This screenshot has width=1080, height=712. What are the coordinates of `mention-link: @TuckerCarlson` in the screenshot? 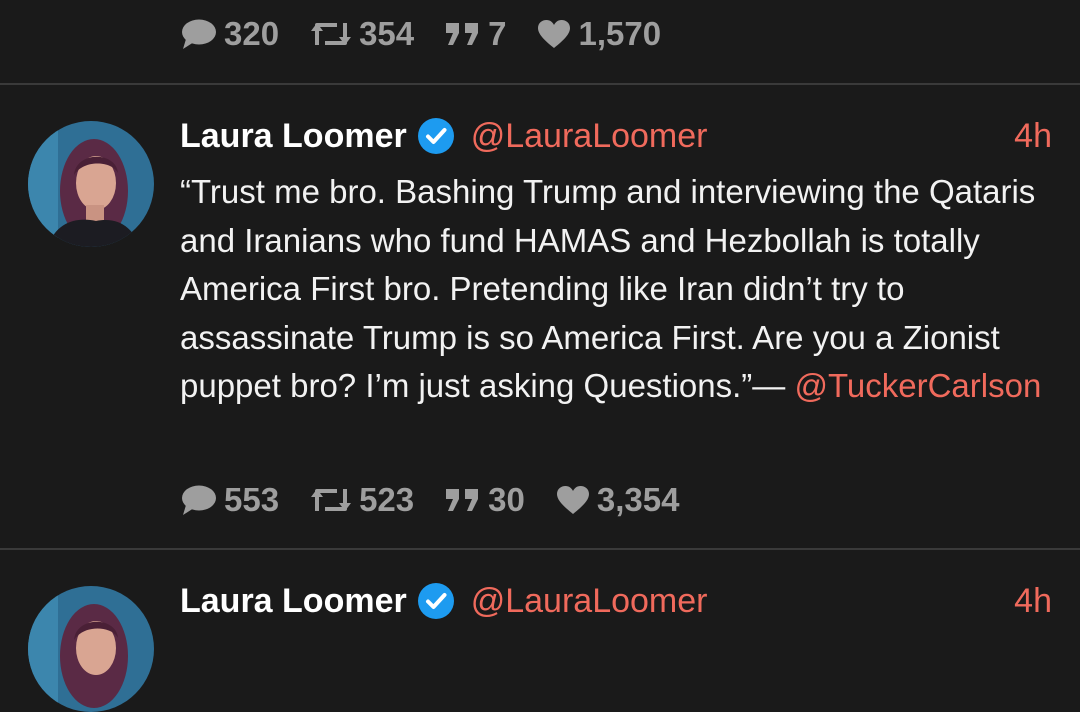 It's located at (917, 385).